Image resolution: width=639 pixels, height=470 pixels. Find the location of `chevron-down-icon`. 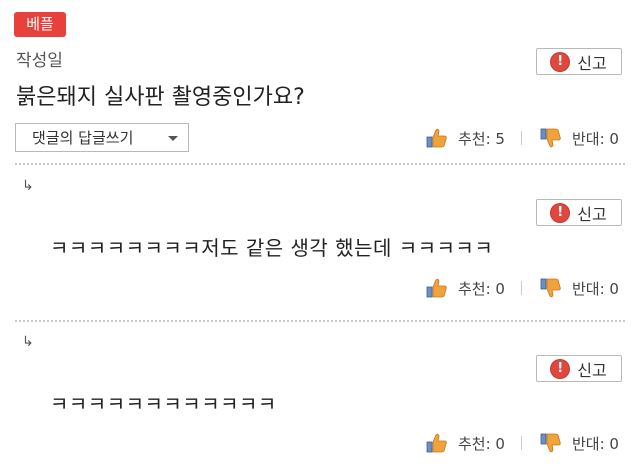

chevron-down-icon is located at coordinates (173, 138).